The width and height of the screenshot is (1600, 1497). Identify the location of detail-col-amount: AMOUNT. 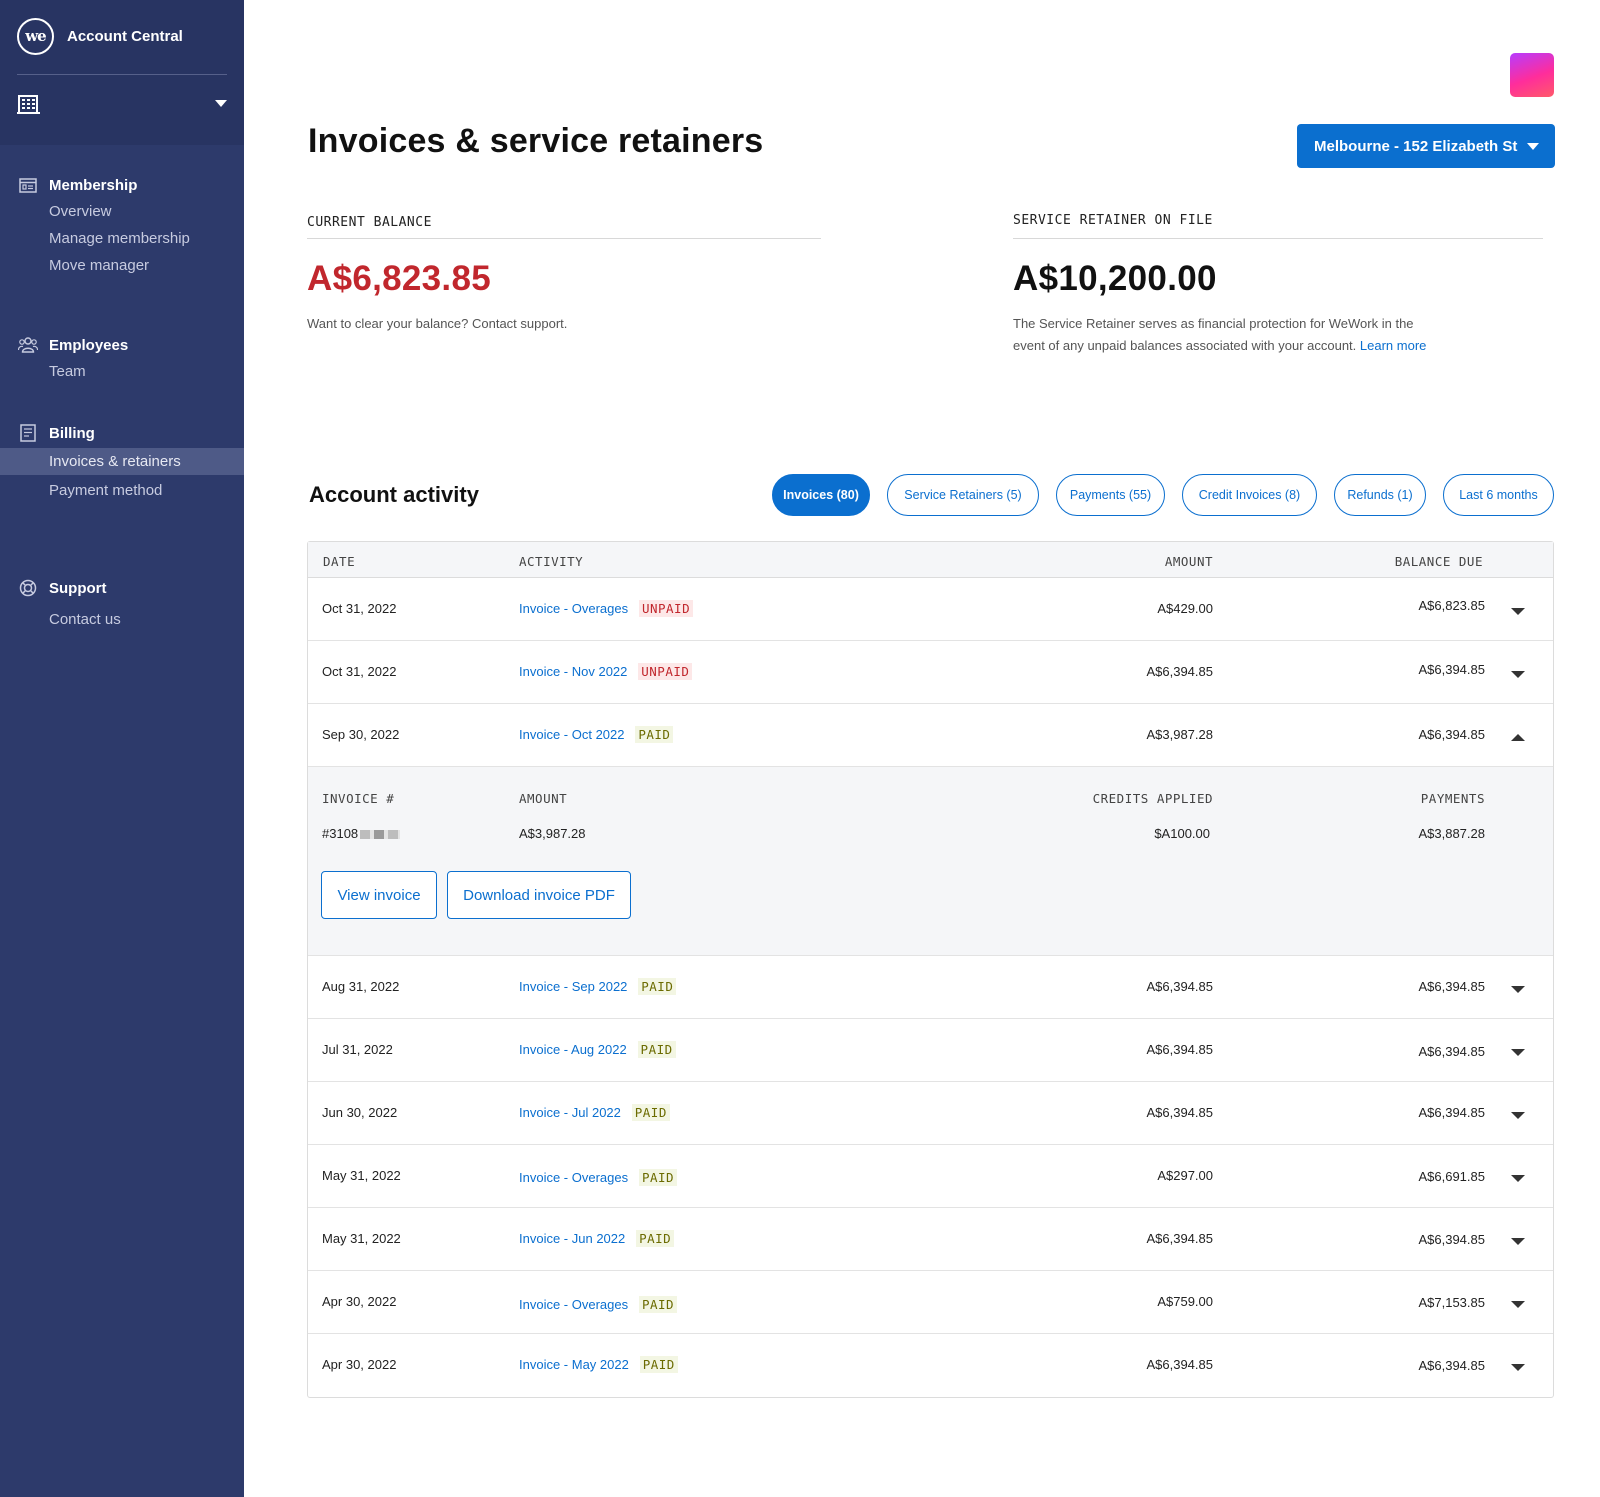
(543, 798).